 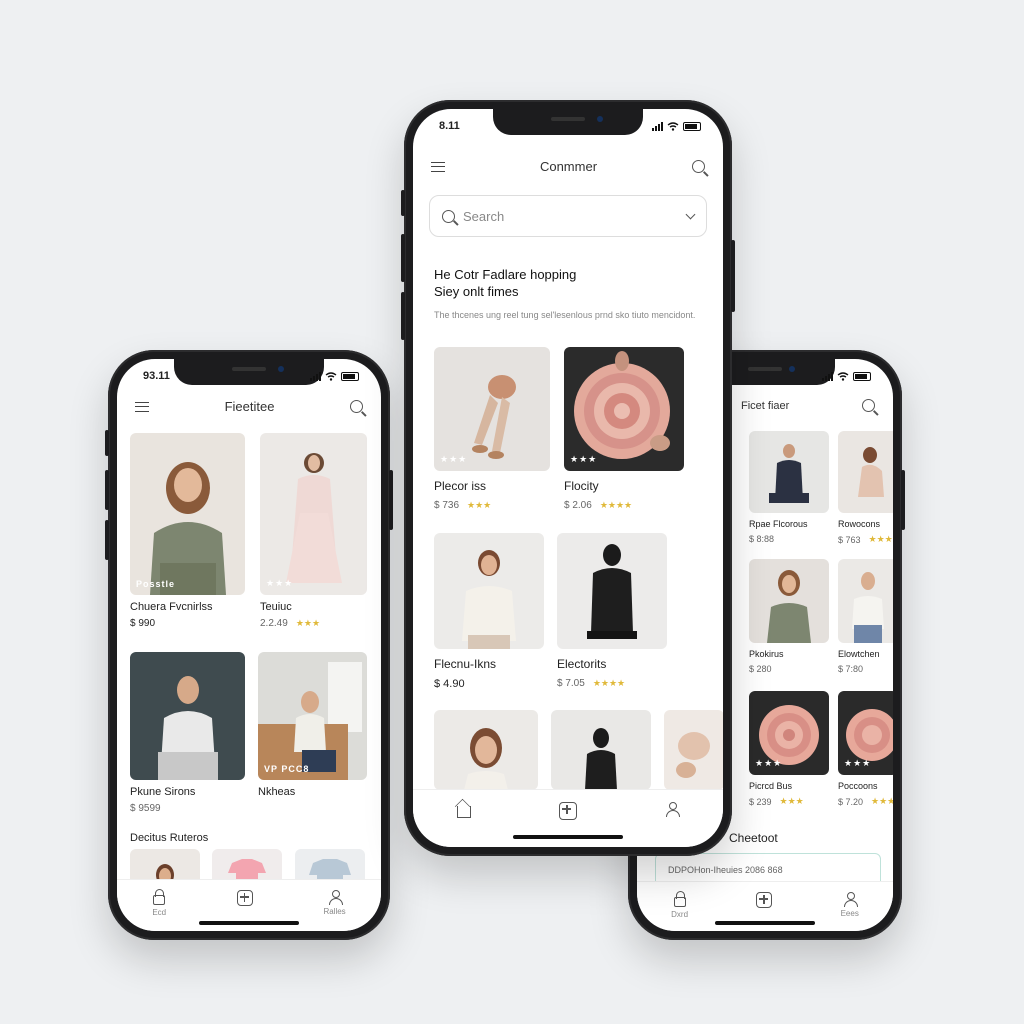 I want to click on product-card: Flecnu-Ikns $ 4.90, so click(x=489, y=611).